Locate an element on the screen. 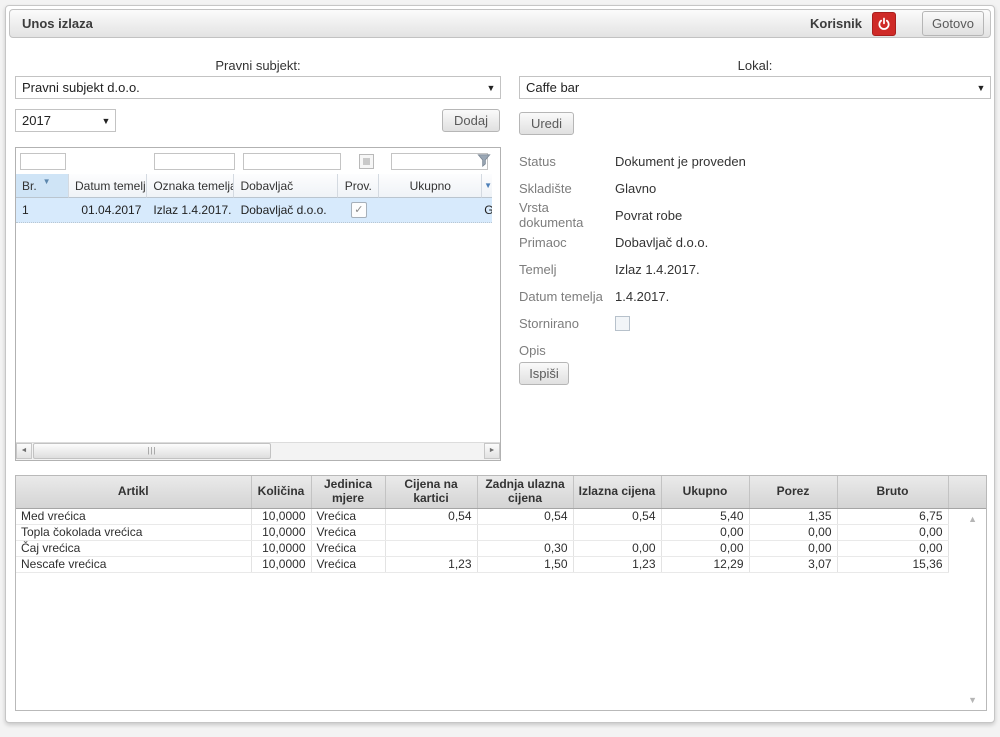 Image resolution: width=1000 pixels, height=737 pixels. legal-entity-select: Pravni subjekt d.o.o. ▼ is located at coordinates (258, 87).